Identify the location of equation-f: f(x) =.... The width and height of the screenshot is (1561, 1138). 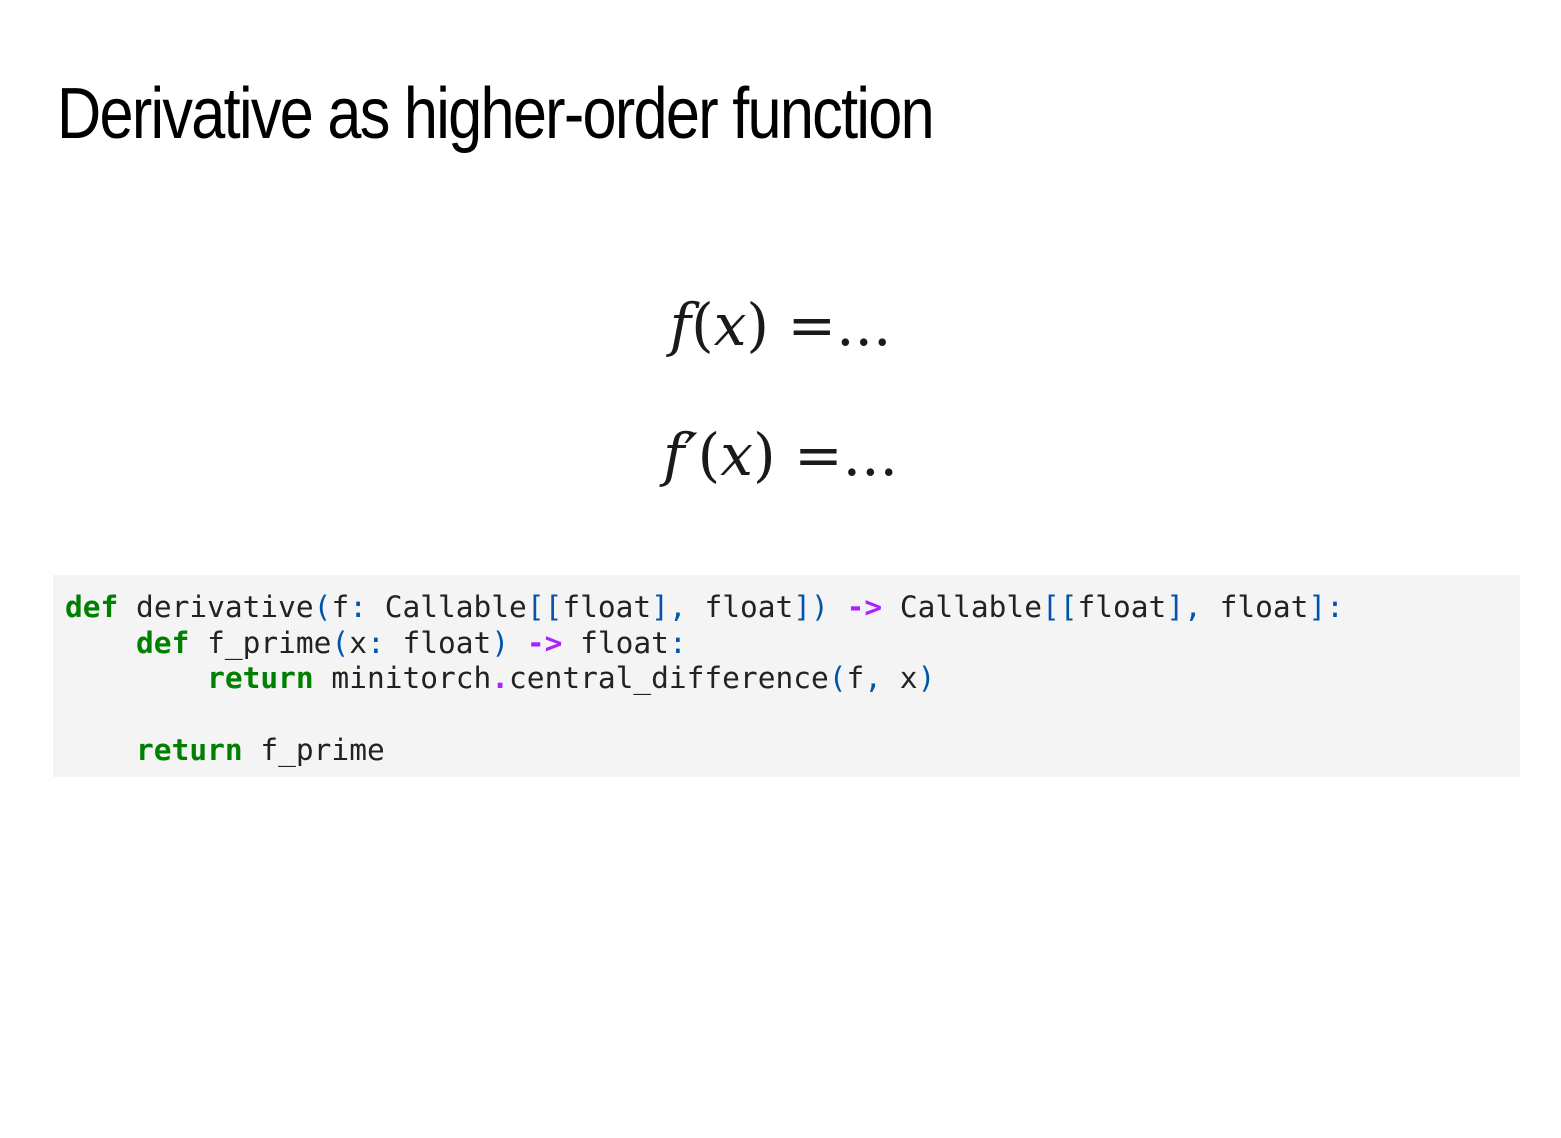
(780, 325).